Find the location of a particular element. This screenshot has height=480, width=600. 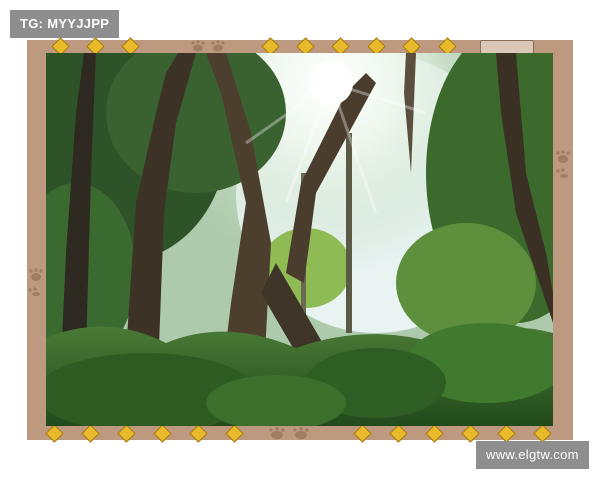

watermark-tg-label: TG: MYYJJPP is located at coordinates (65, 24).